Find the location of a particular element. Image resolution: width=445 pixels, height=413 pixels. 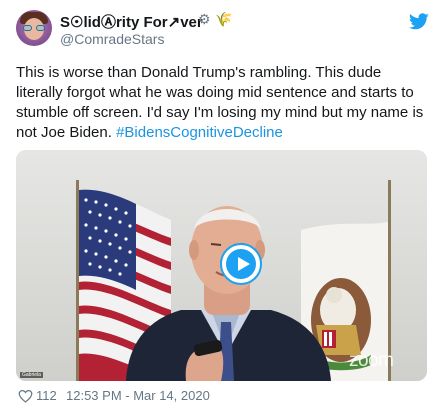

display-name: S☉lidⒶrity For↗ver is located at coordinates (131, 21).